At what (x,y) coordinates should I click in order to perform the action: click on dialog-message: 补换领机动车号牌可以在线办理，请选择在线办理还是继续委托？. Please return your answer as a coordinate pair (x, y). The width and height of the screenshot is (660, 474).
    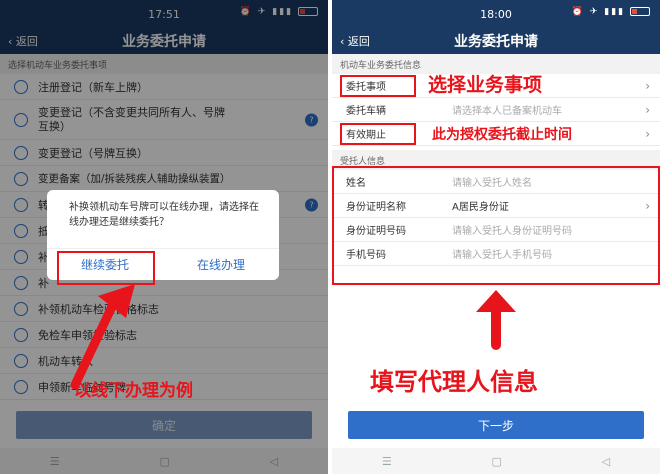
    Looking at the image, I should click on (164, 215).